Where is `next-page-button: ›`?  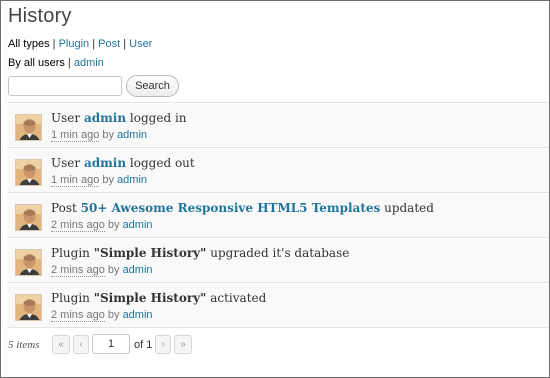
next-page-button: › is located at coordinates (163, 344).